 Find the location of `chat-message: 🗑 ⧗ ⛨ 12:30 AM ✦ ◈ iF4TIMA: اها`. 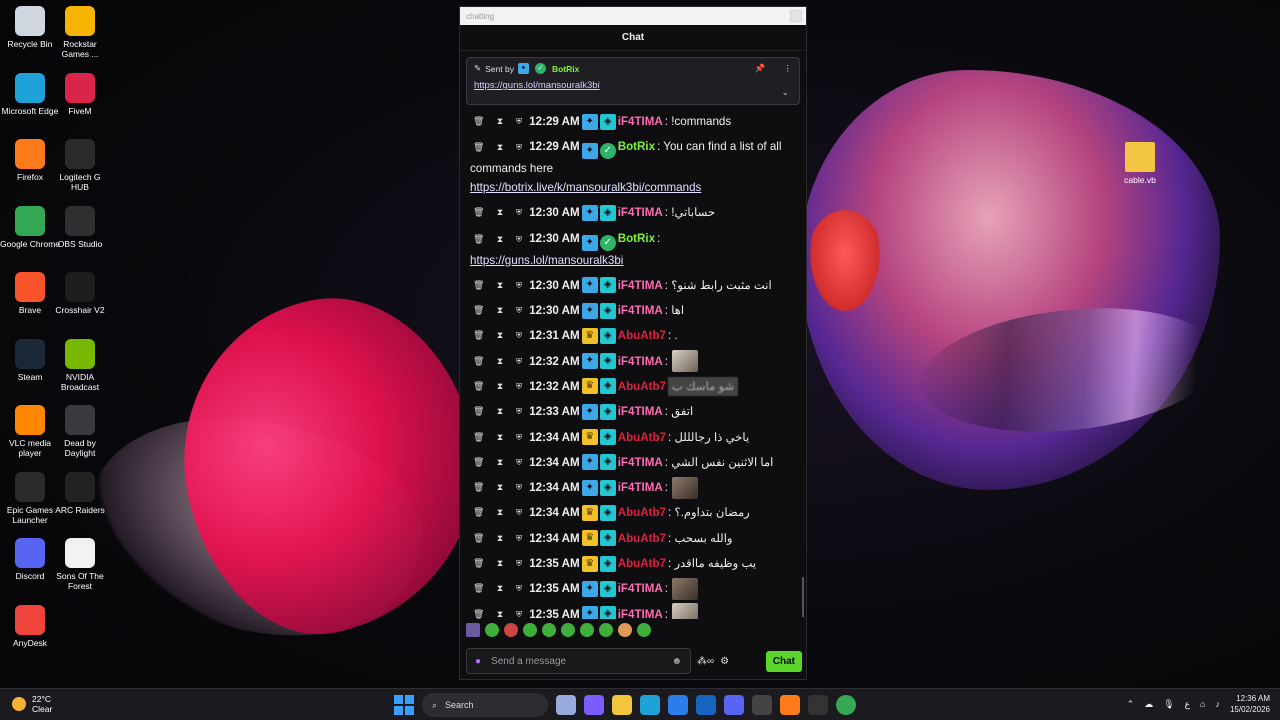

chat-message: 🗑 ⧗ ⛨ 12:30 AM ✦ ◈ iF4TIMA: اها is located at coordinates (633, 310).